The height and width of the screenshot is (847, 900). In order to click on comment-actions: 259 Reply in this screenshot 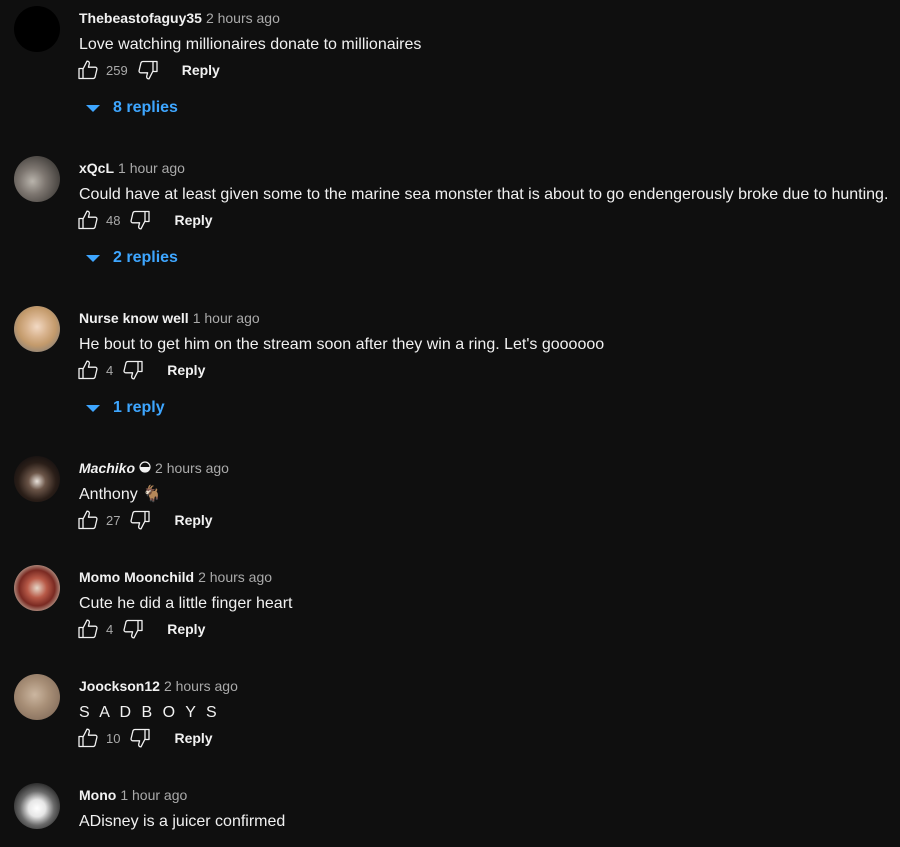, I will do `click(148, 70)`.